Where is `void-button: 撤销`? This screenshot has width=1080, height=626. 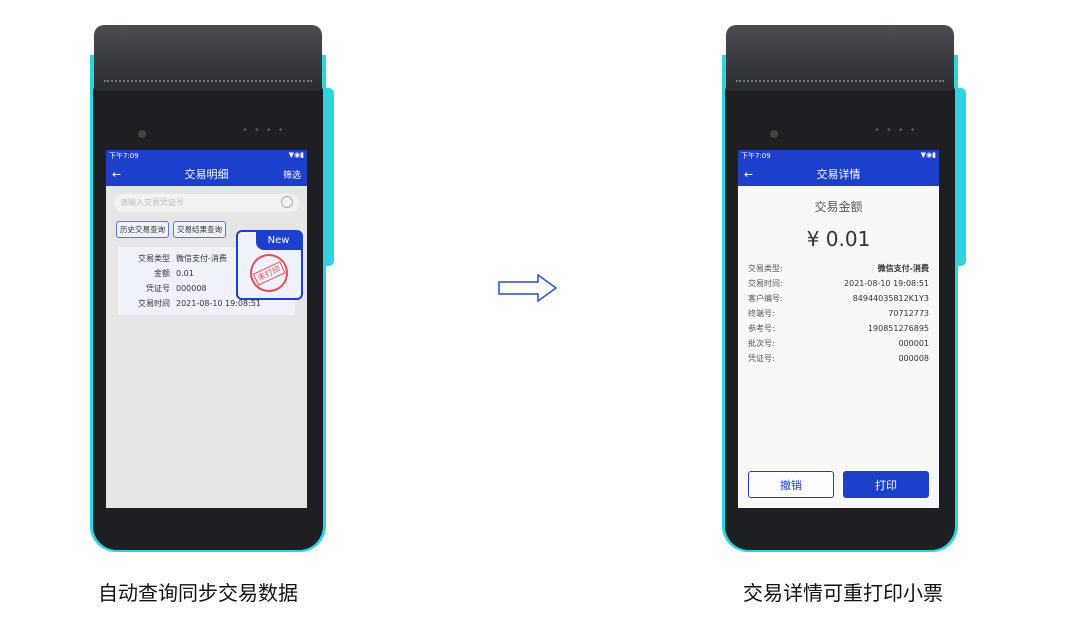
void-button: 撤销 is located at coordinates (791, 484).